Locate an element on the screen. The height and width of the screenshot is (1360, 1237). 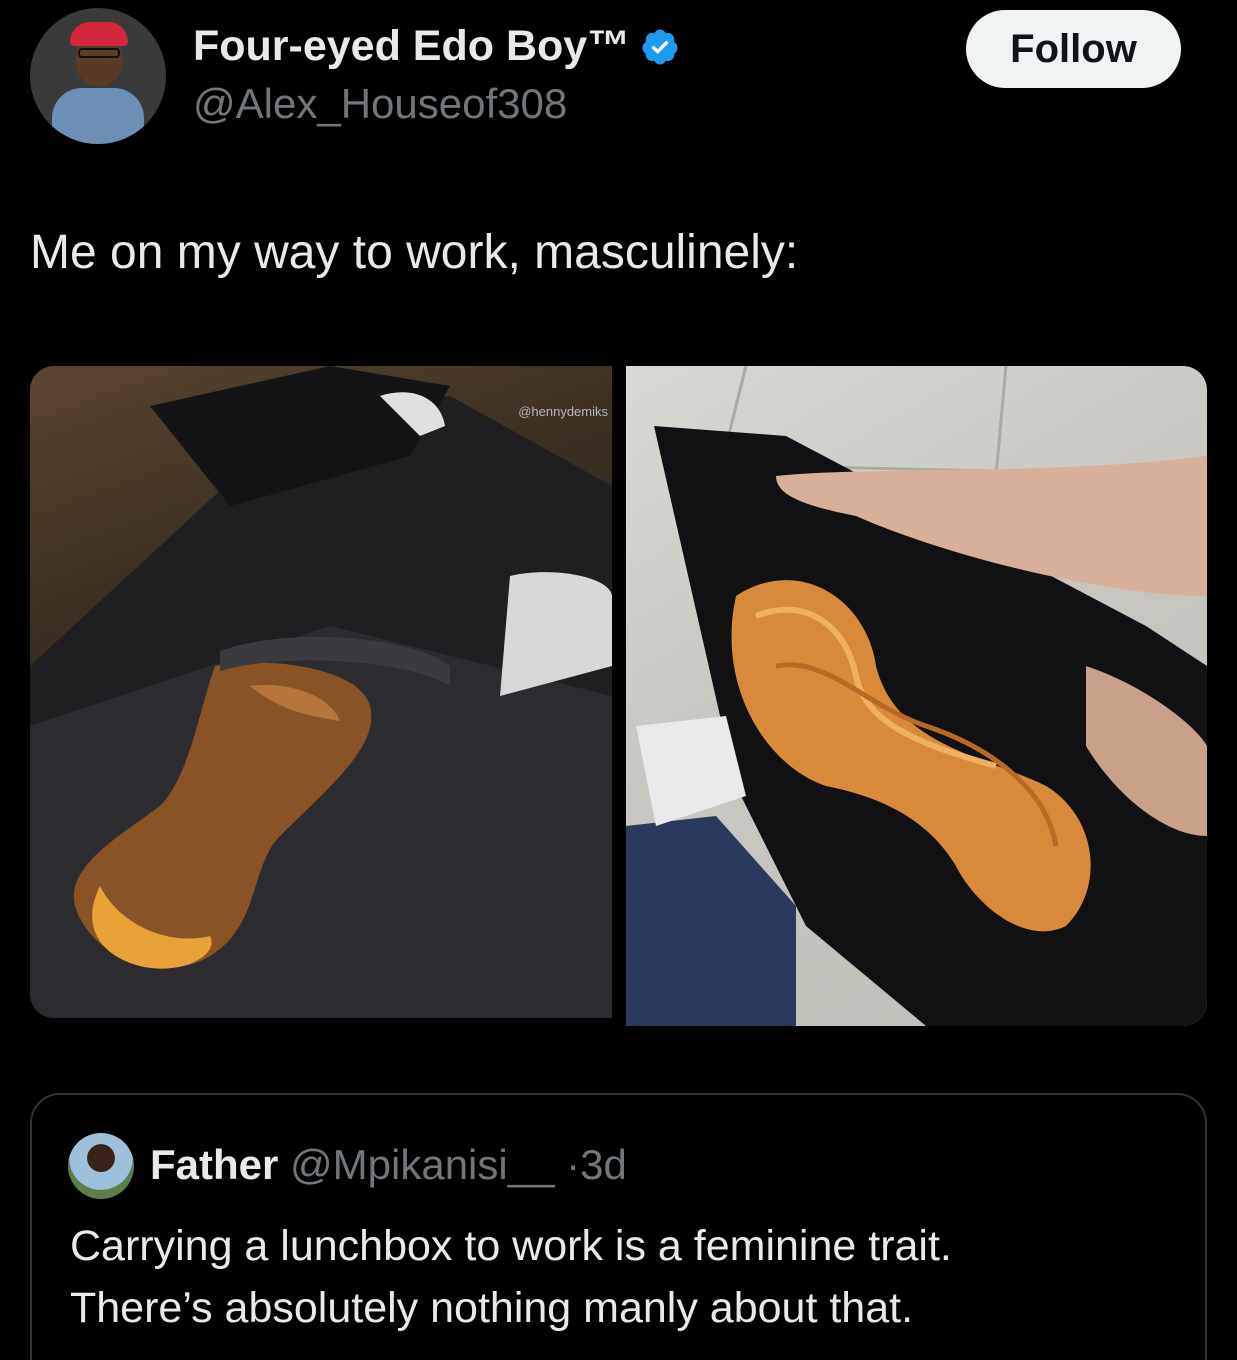
verified-badge-icon is located at coordinates (660, 46).